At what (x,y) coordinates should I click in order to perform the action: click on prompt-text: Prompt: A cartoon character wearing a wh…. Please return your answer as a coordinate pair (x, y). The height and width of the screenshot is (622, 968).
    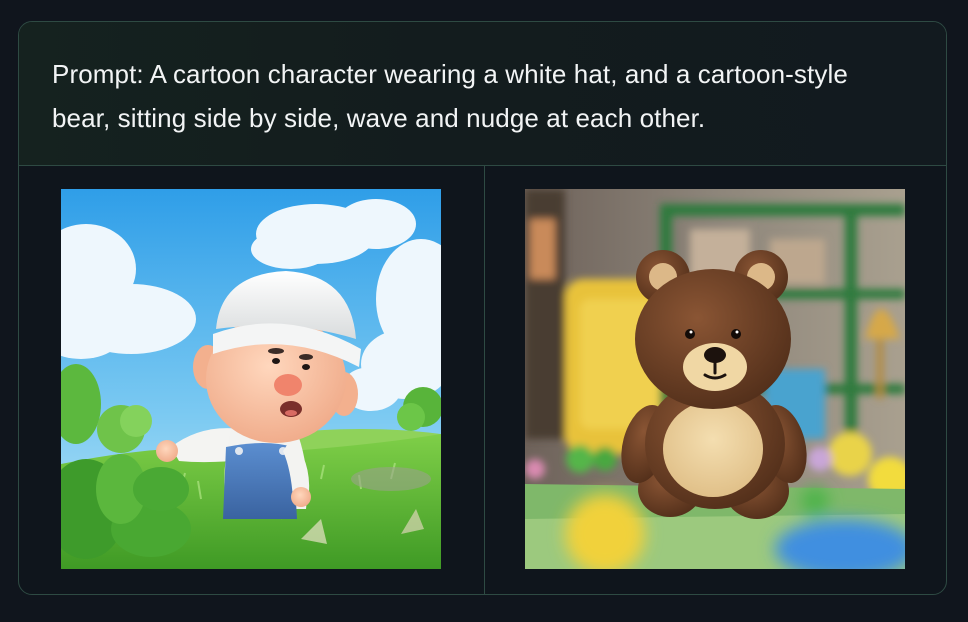
    Looking at the image, I should click on (450, 96).